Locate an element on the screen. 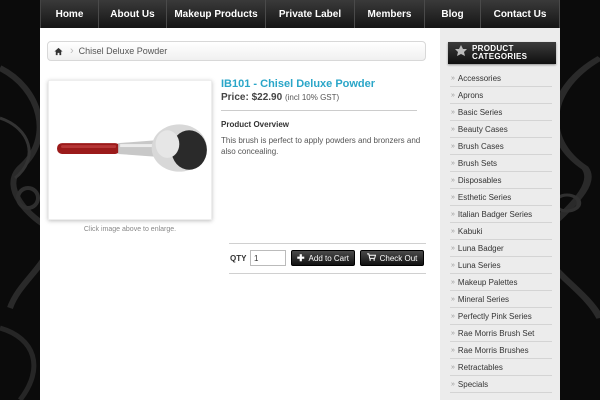  category-item: » Retractables is located at coordinates (501, 367).